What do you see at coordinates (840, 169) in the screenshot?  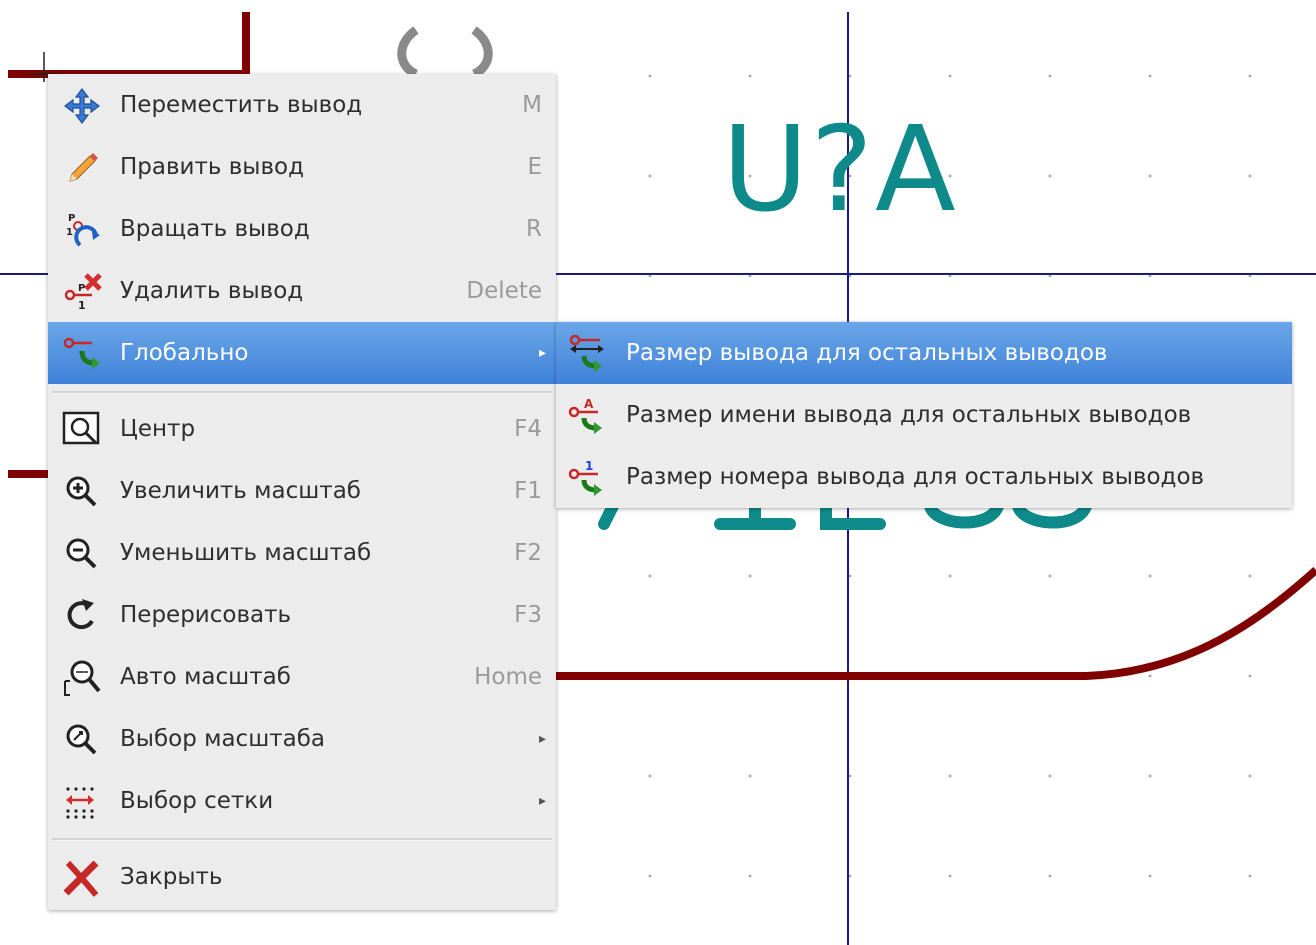 I see `reference-designator: U?A` at bounding box center [840, 169].